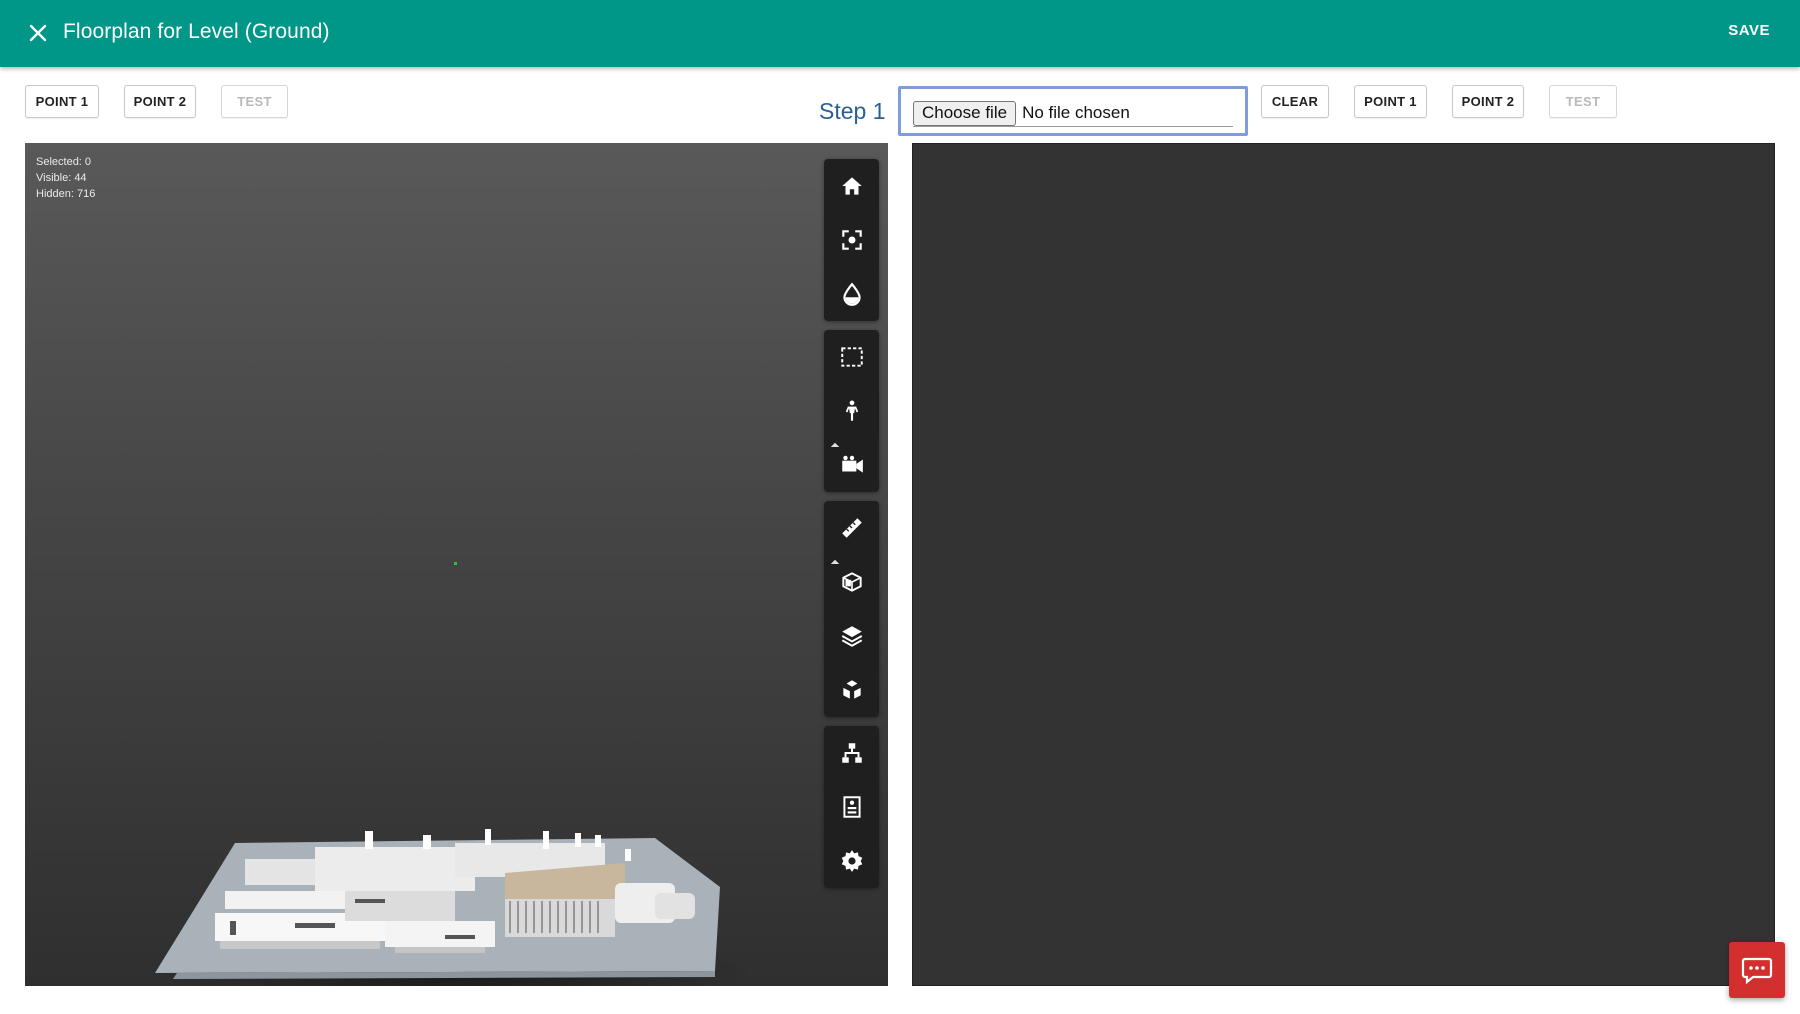 This screenshot has width=1800, height=1014. What do you see at coordinates (851, 753) in the screenshot?
I see `model-tree-icon` at bounding box center [851, 753].